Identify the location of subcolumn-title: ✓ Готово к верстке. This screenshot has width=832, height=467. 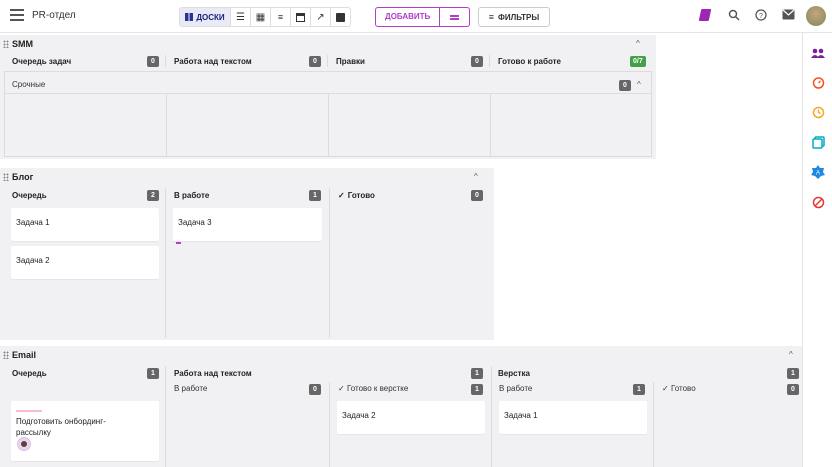
(373, 388).